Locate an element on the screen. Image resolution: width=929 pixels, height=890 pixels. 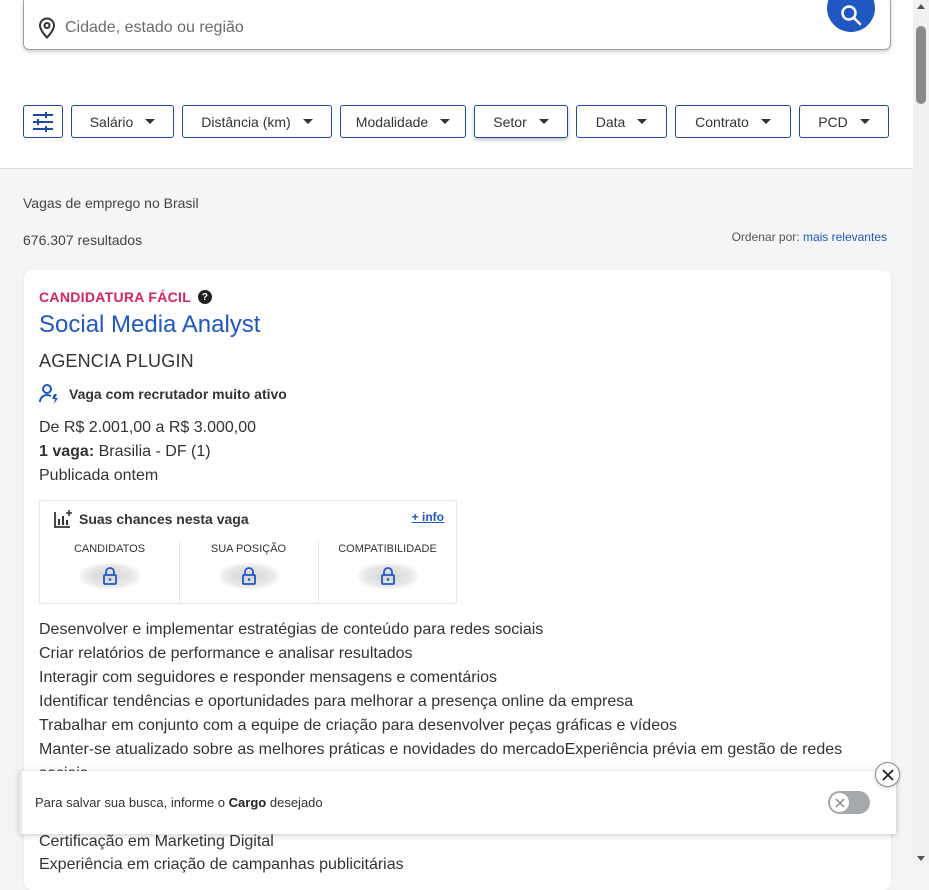
badge-label: CANDIDATURA FÁCIL is located at coordinates (115, 297).